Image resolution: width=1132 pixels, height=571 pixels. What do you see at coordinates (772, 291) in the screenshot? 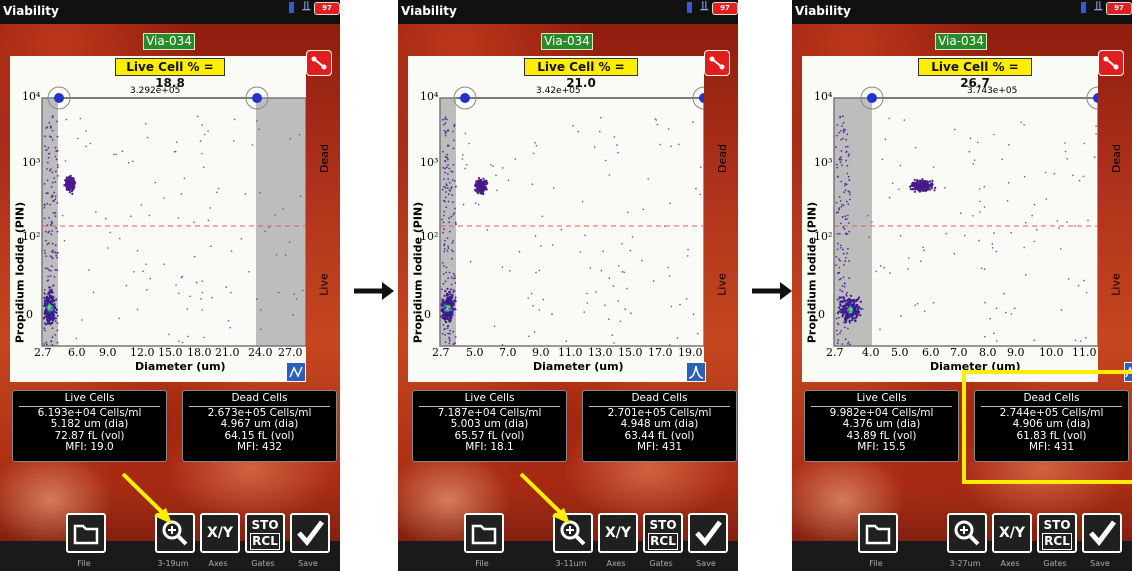
I see `transition-arrow-icon` at bounding box center [772, 291].